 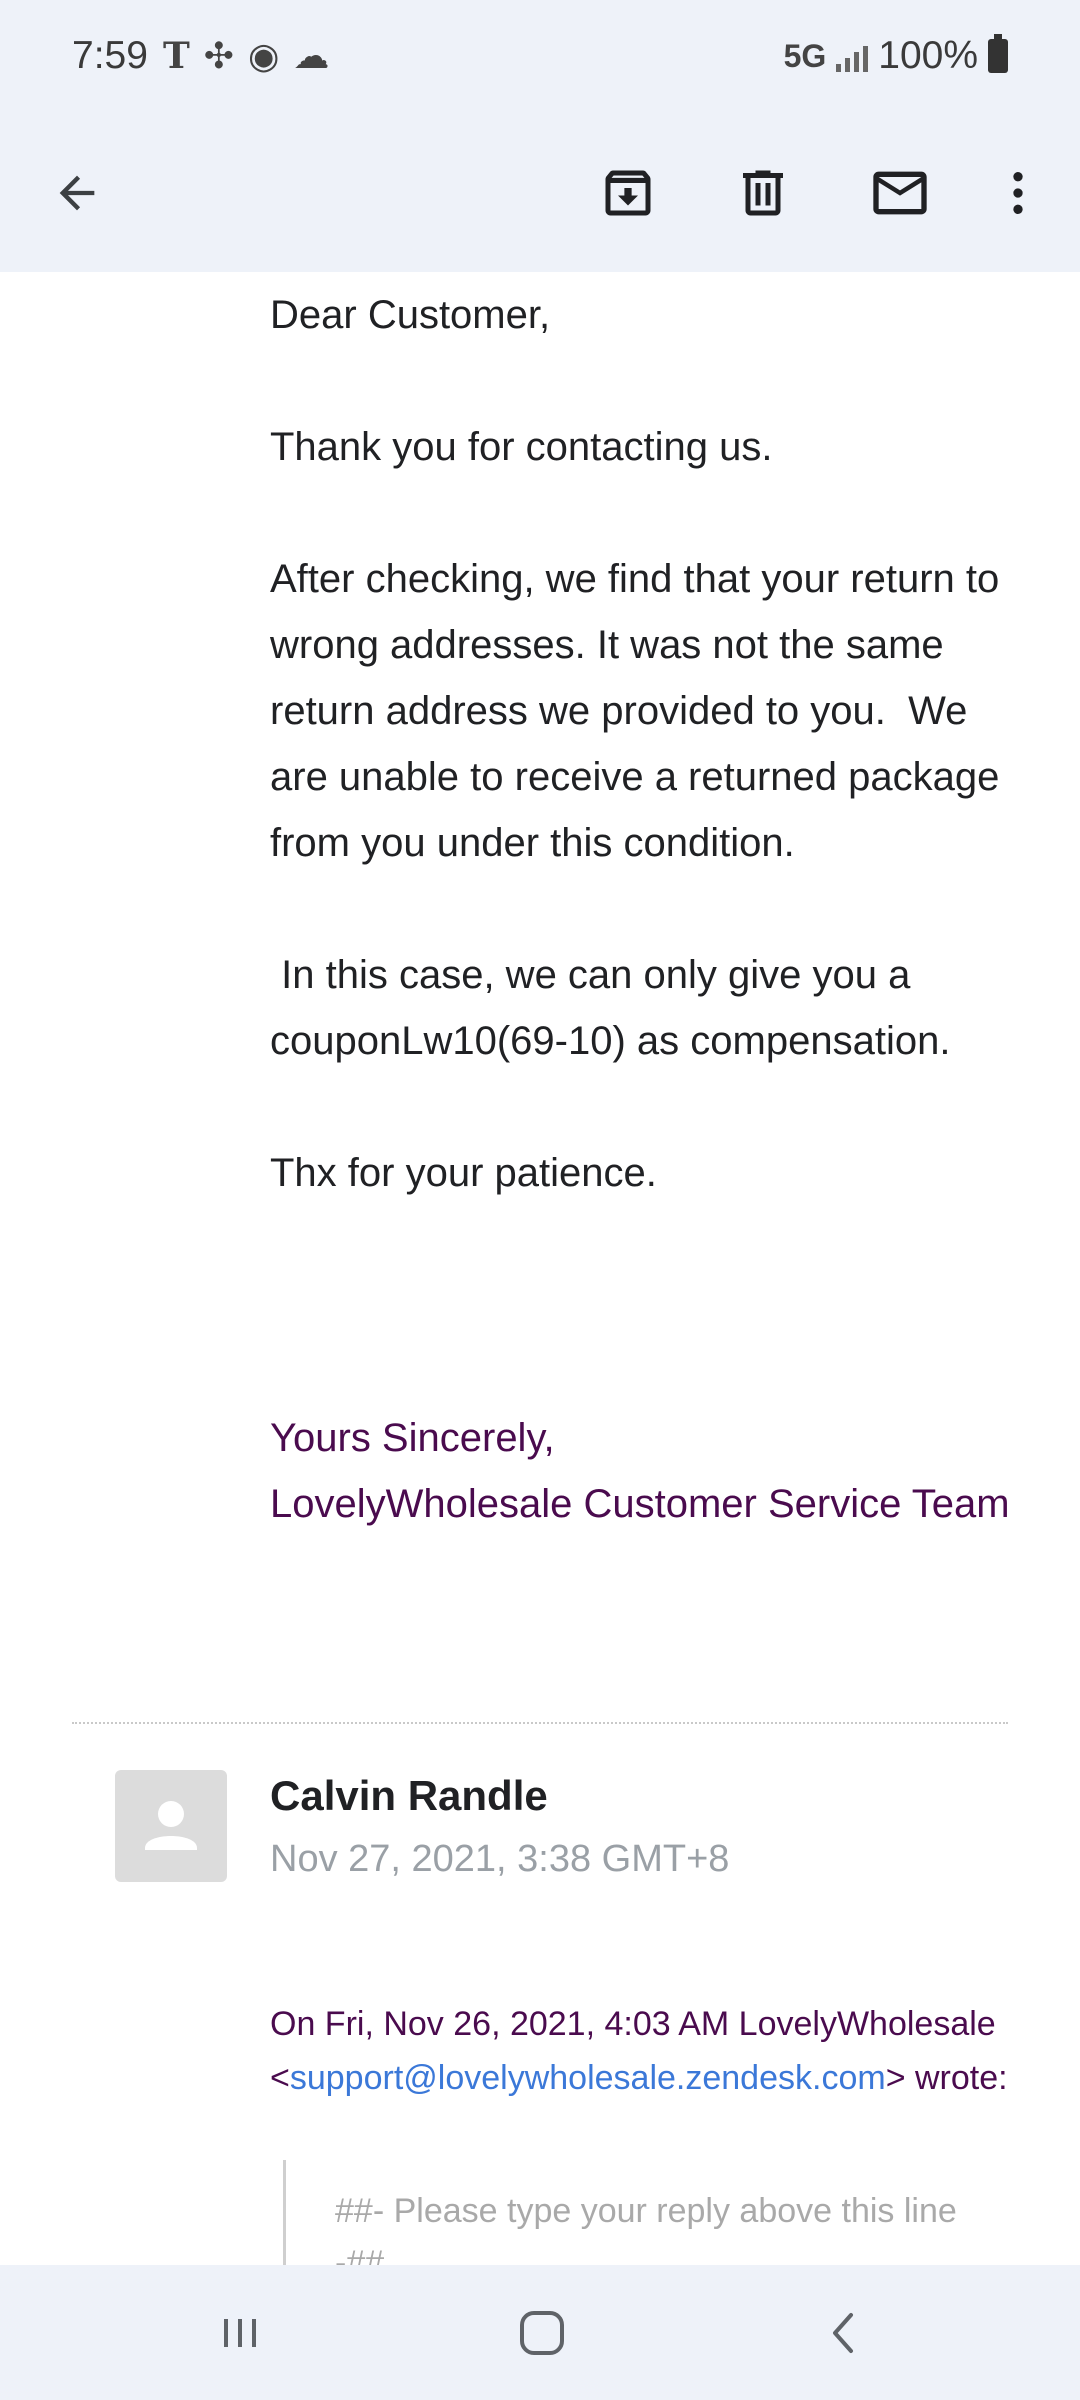 What do you see at coordinates (640, 1504) in the screenshot?
I see `signature-line: LovelyWholesale Customer Service Team` at bounding box center [640, 1504].